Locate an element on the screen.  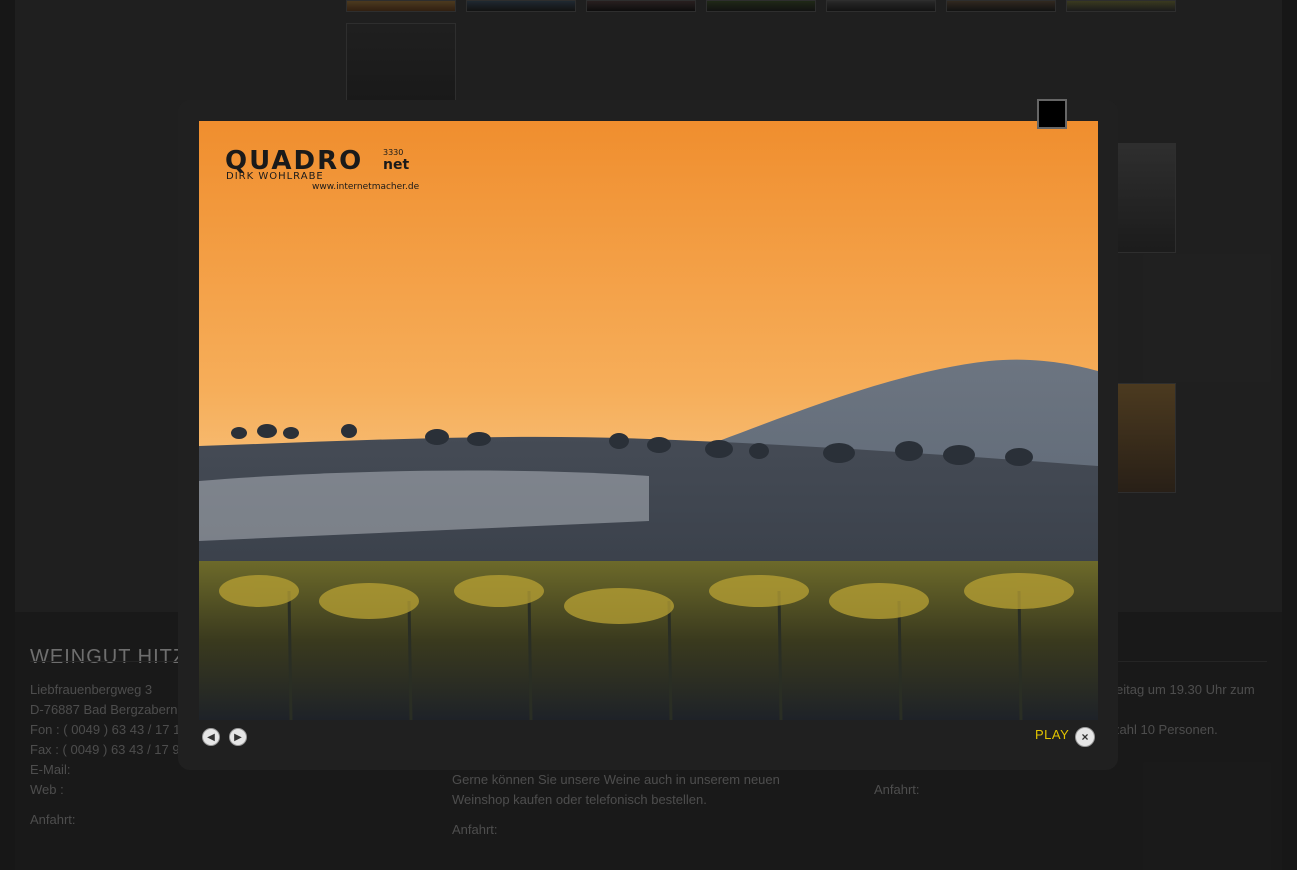
close-box is located at coordinates (1052, 114).